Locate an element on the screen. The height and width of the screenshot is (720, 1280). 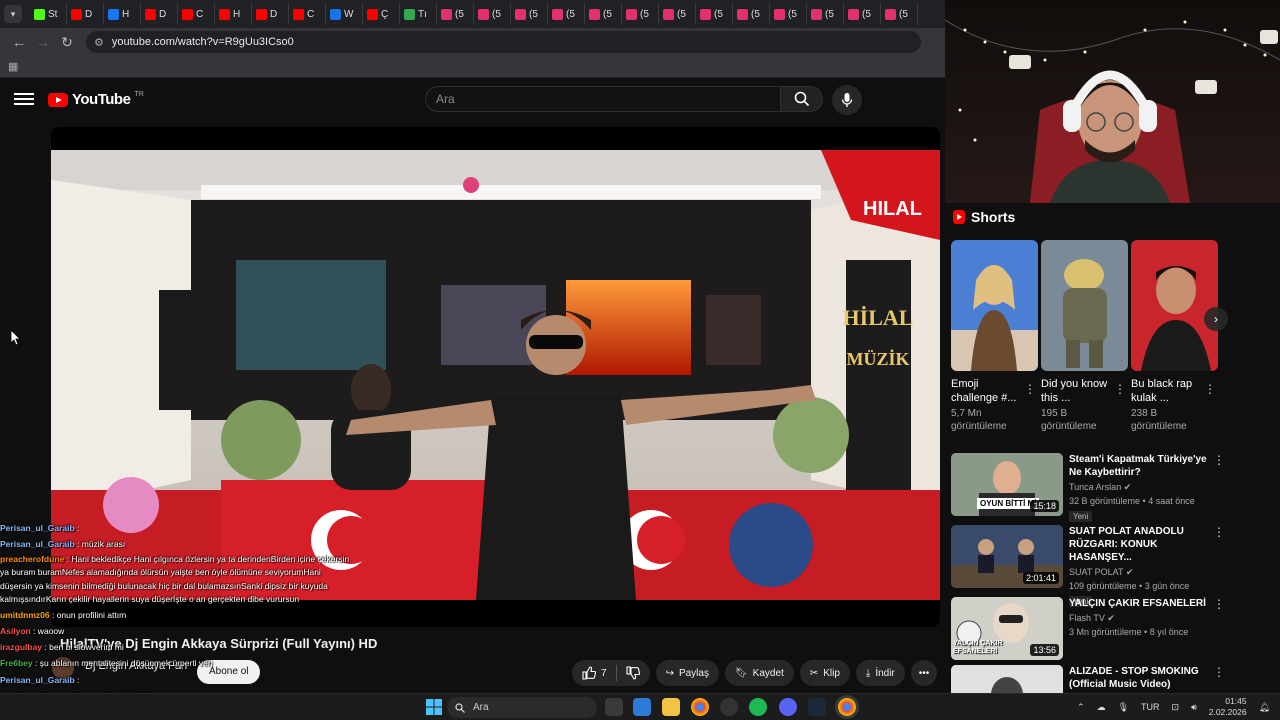
volume-icon: 🔊︎ is located at coordinates (1194, 707).